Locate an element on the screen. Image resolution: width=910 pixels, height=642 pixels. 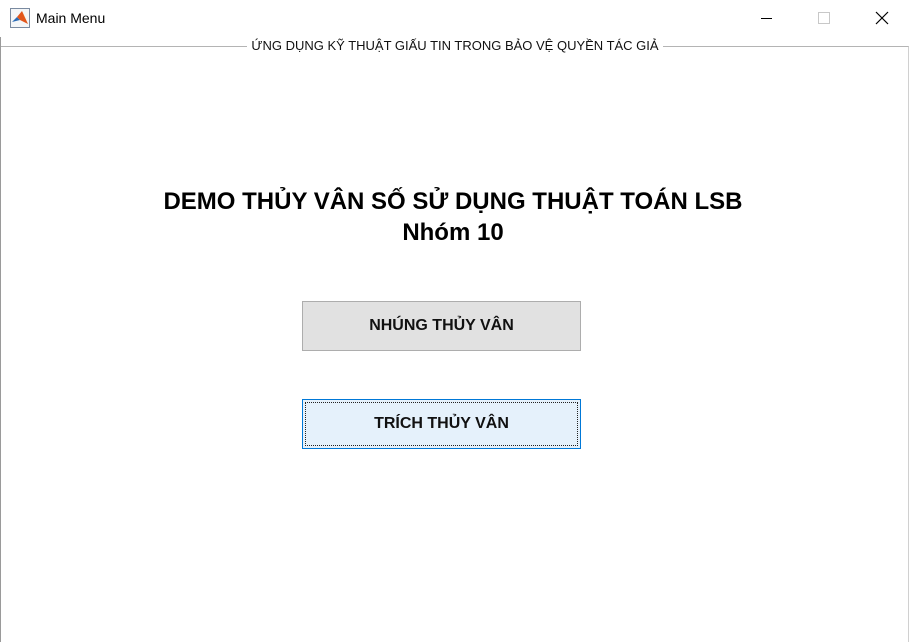
embed-watermark-button: NHÚNG THỦY VÂN is located at coordinates (441, 326).